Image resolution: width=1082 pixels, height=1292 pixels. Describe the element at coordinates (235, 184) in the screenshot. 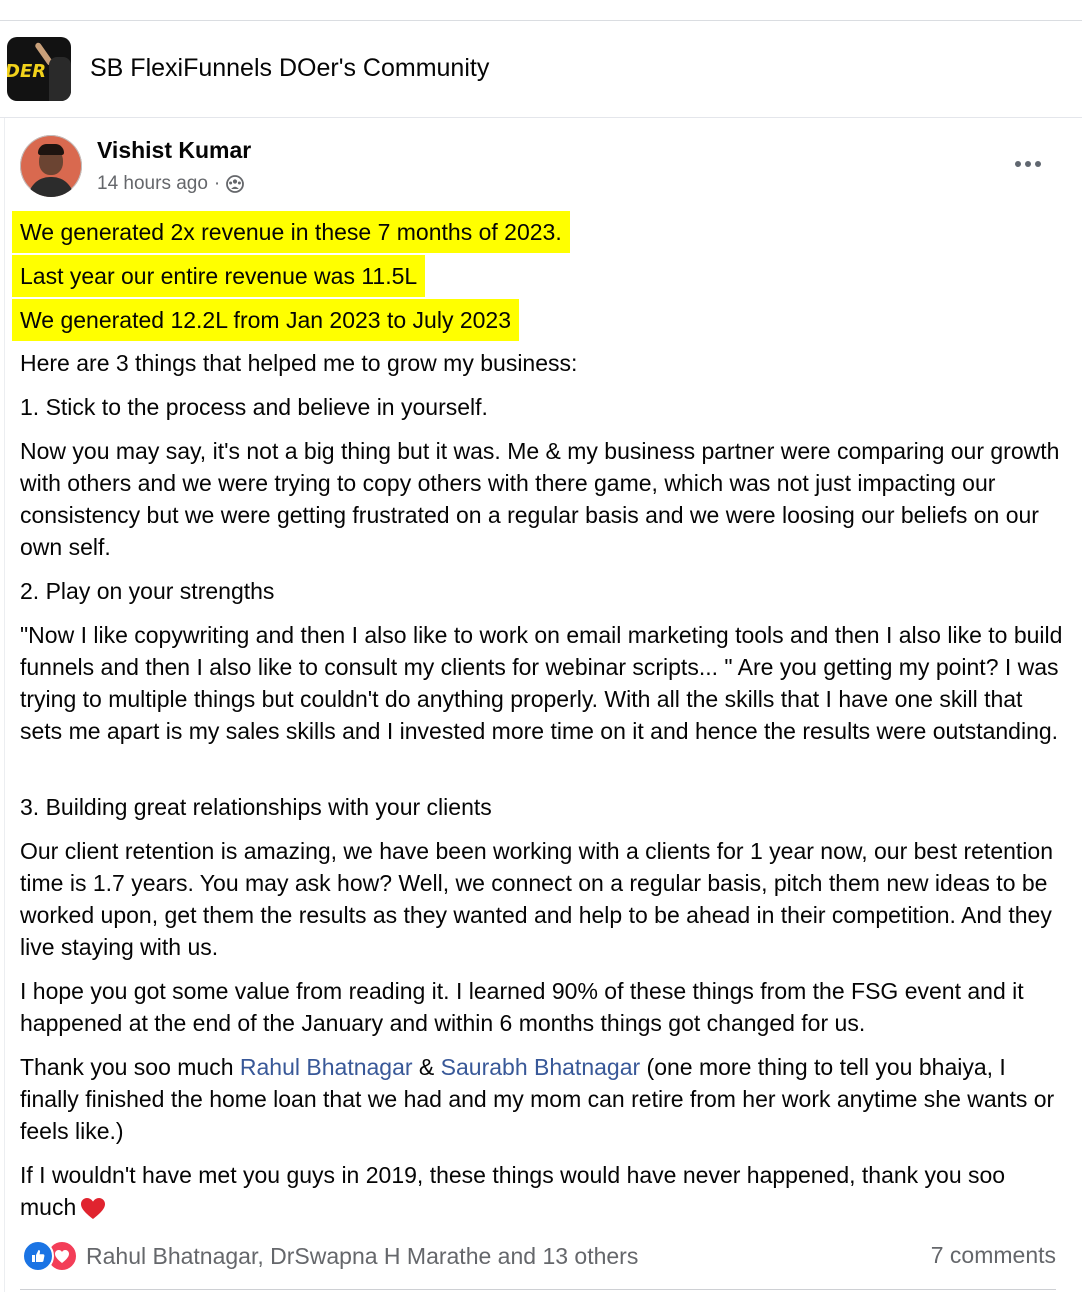

I see `group-audience-icon` at that location.